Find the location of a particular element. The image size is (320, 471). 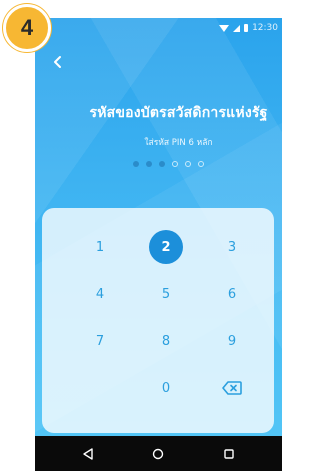

key-0: 0 is located at coordinates (166, 388).